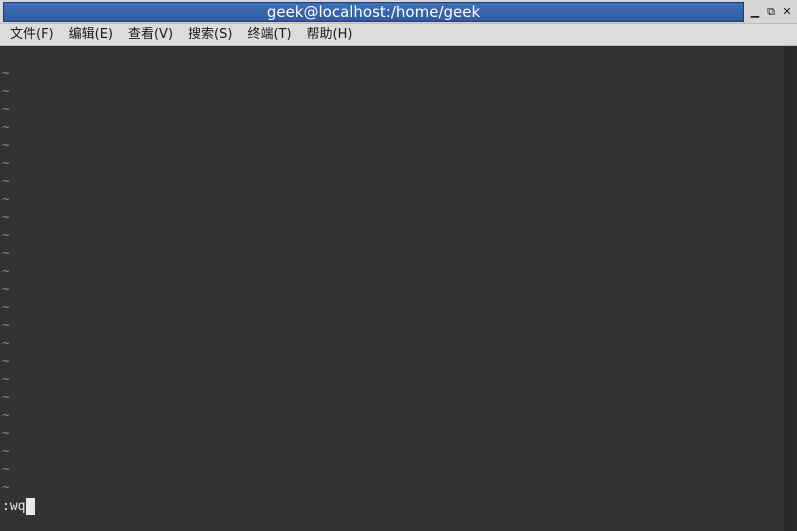 The image size is (797, 531). Describe the element at coordinates (210, 35) in the screenshot. I see `menu-search: 搜索(S)` at that location.